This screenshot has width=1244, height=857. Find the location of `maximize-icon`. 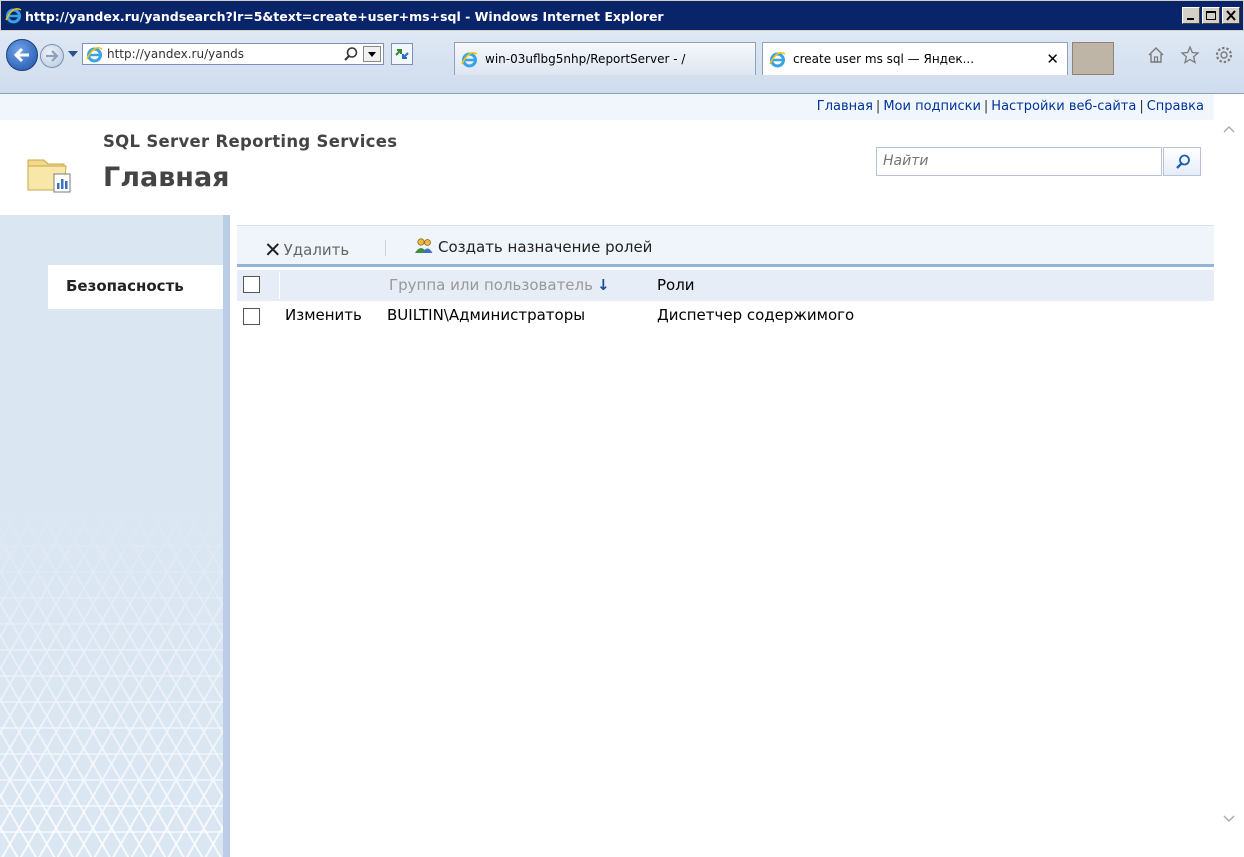

maximize-icon is located at coordinates (1211, 15).